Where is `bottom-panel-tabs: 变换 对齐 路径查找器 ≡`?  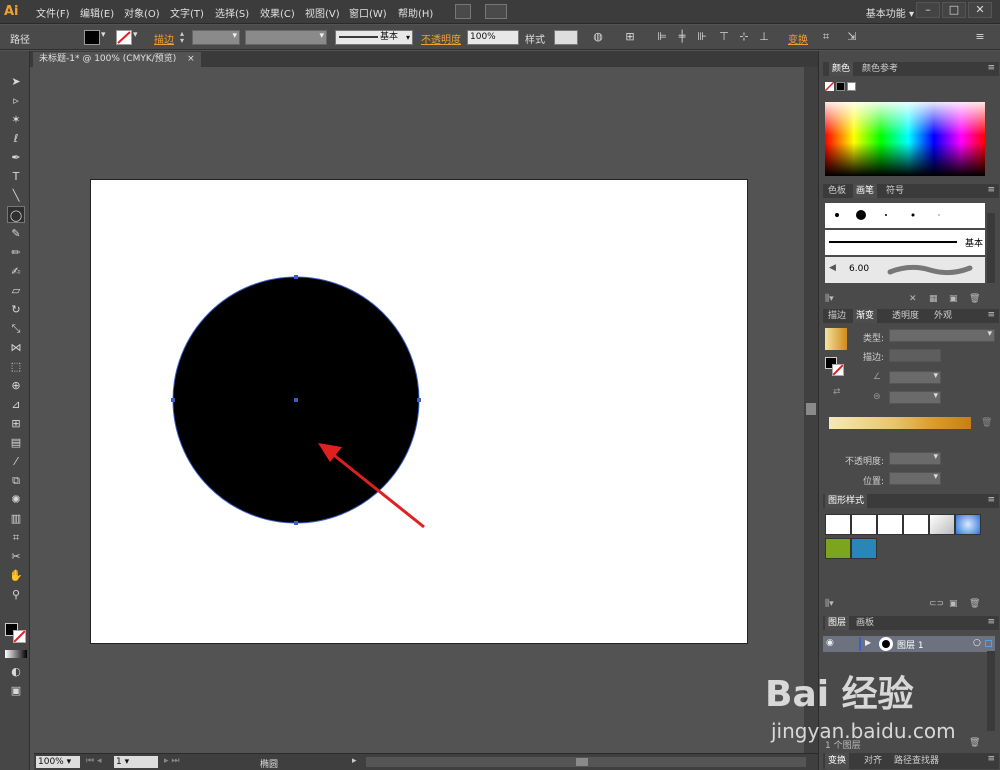
bottom-panel-tabs: 变换 对齐 路径查找器 ≡ is located at coordinates (911, 761).